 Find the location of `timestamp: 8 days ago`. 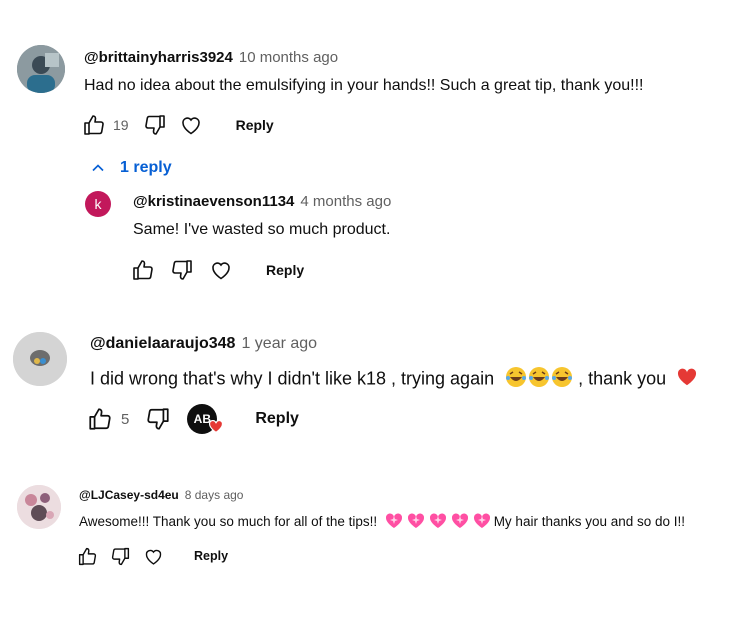

timestamp: 8 days ago is located at coordinates (214, 495).